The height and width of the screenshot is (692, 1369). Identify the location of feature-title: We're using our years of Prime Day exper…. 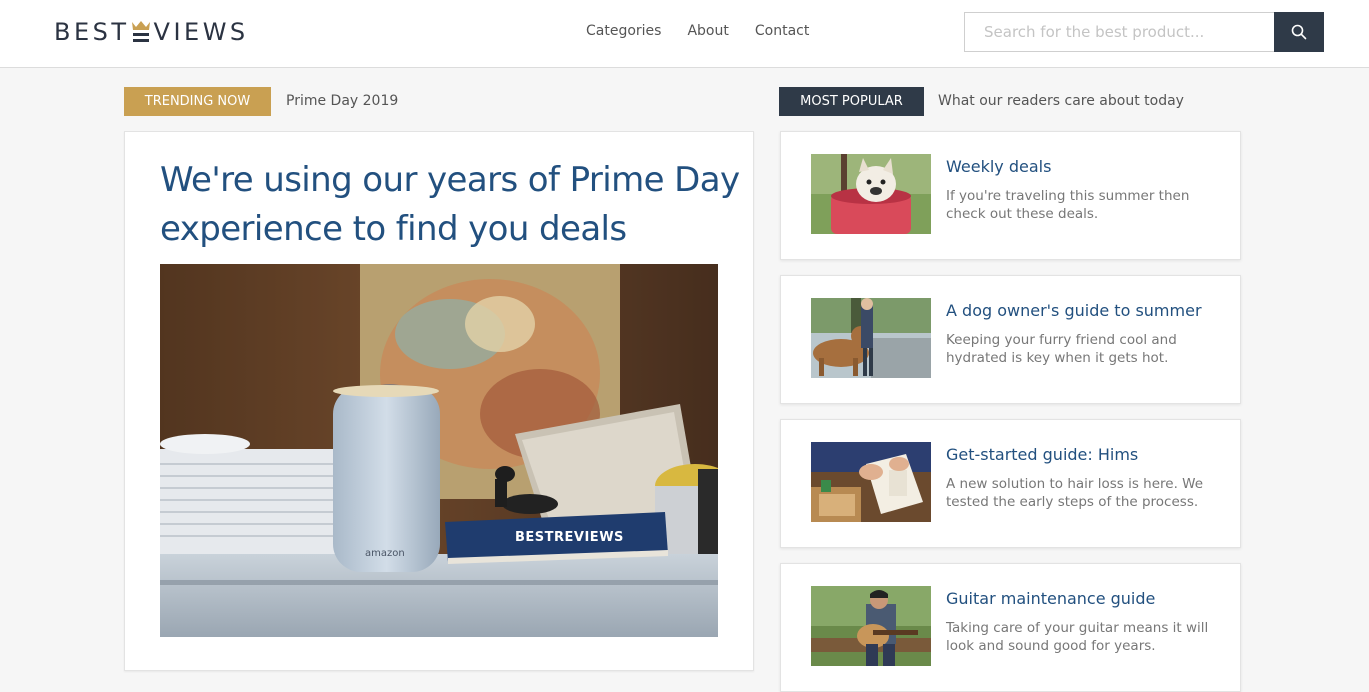
(450, 205).